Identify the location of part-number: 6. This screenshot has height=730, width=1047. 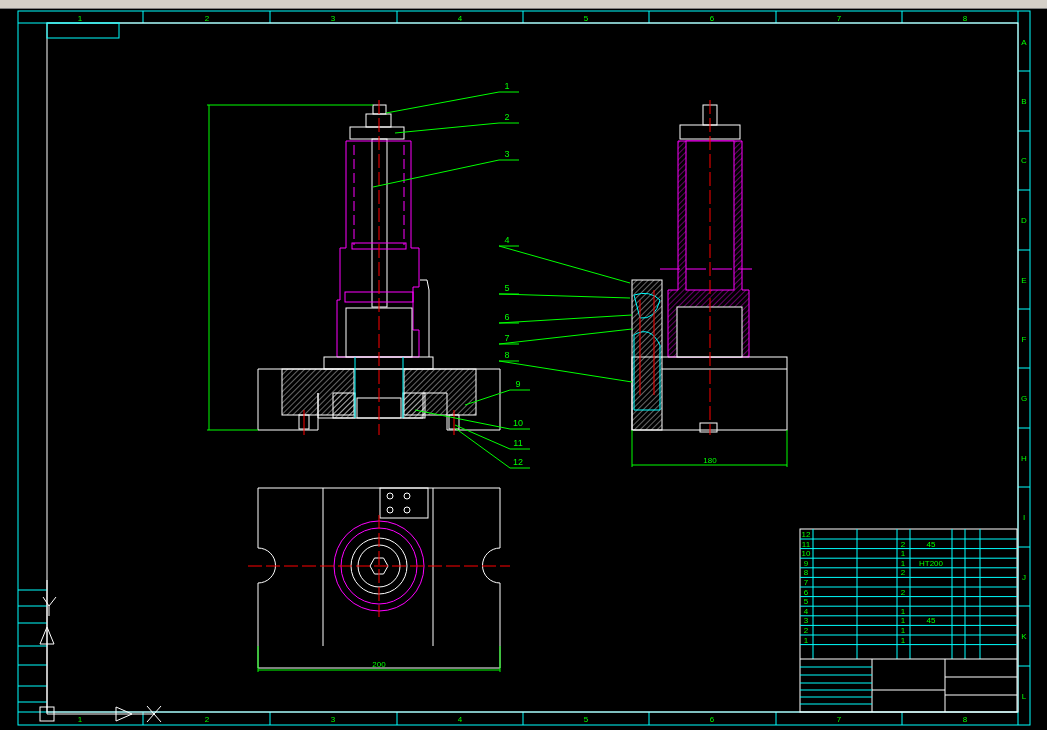
(806, 592).